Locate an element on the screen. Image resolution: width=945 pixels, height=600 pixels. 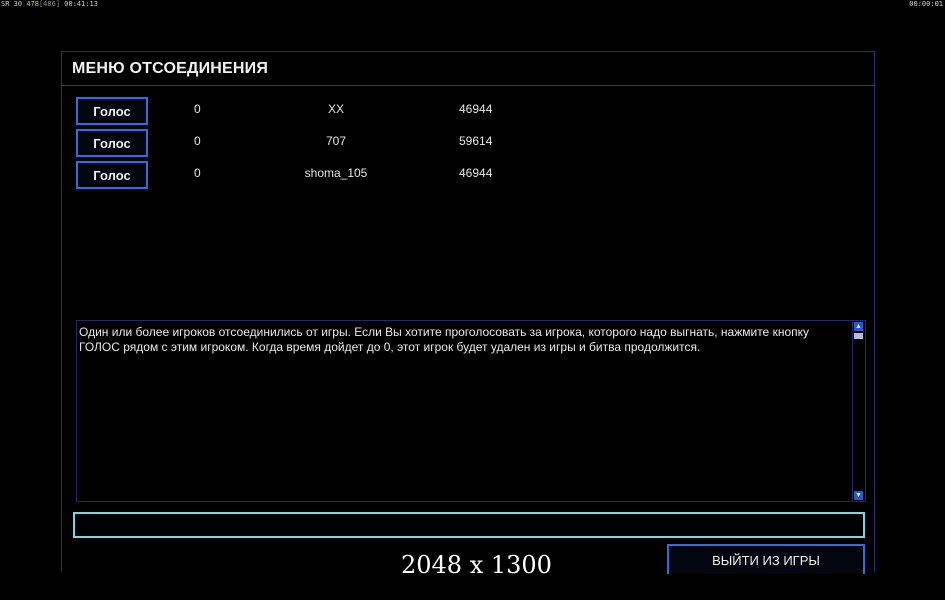
hud-sr: SR is located at coordinates (5, 4).